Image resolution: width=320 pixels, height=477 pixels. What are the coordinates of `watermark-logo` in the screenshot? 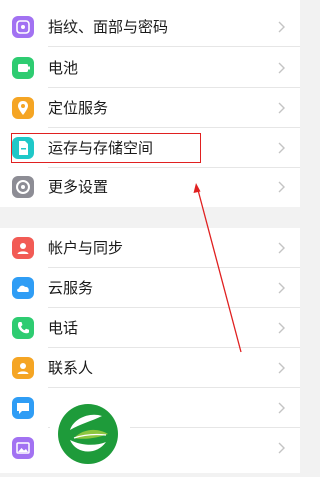 It's located at (90, 433).